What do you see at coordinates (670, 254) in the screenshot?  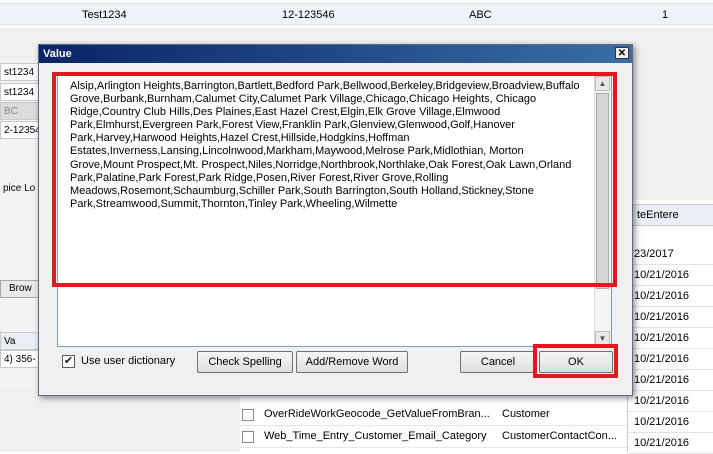 I see `table-cell: 23/2017` at bounding box center [670, 254].